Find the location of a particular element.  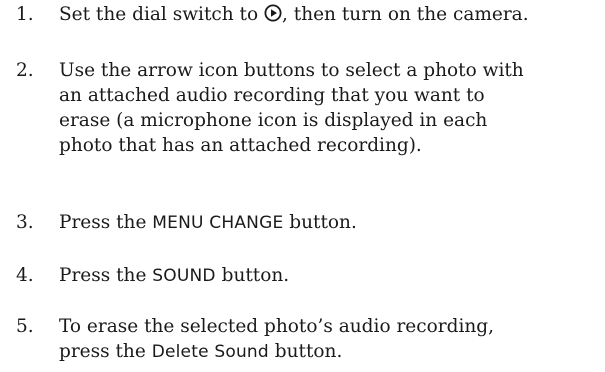

step-text: Press the MENU CHANGE button. is located at coordinates (332, 223).